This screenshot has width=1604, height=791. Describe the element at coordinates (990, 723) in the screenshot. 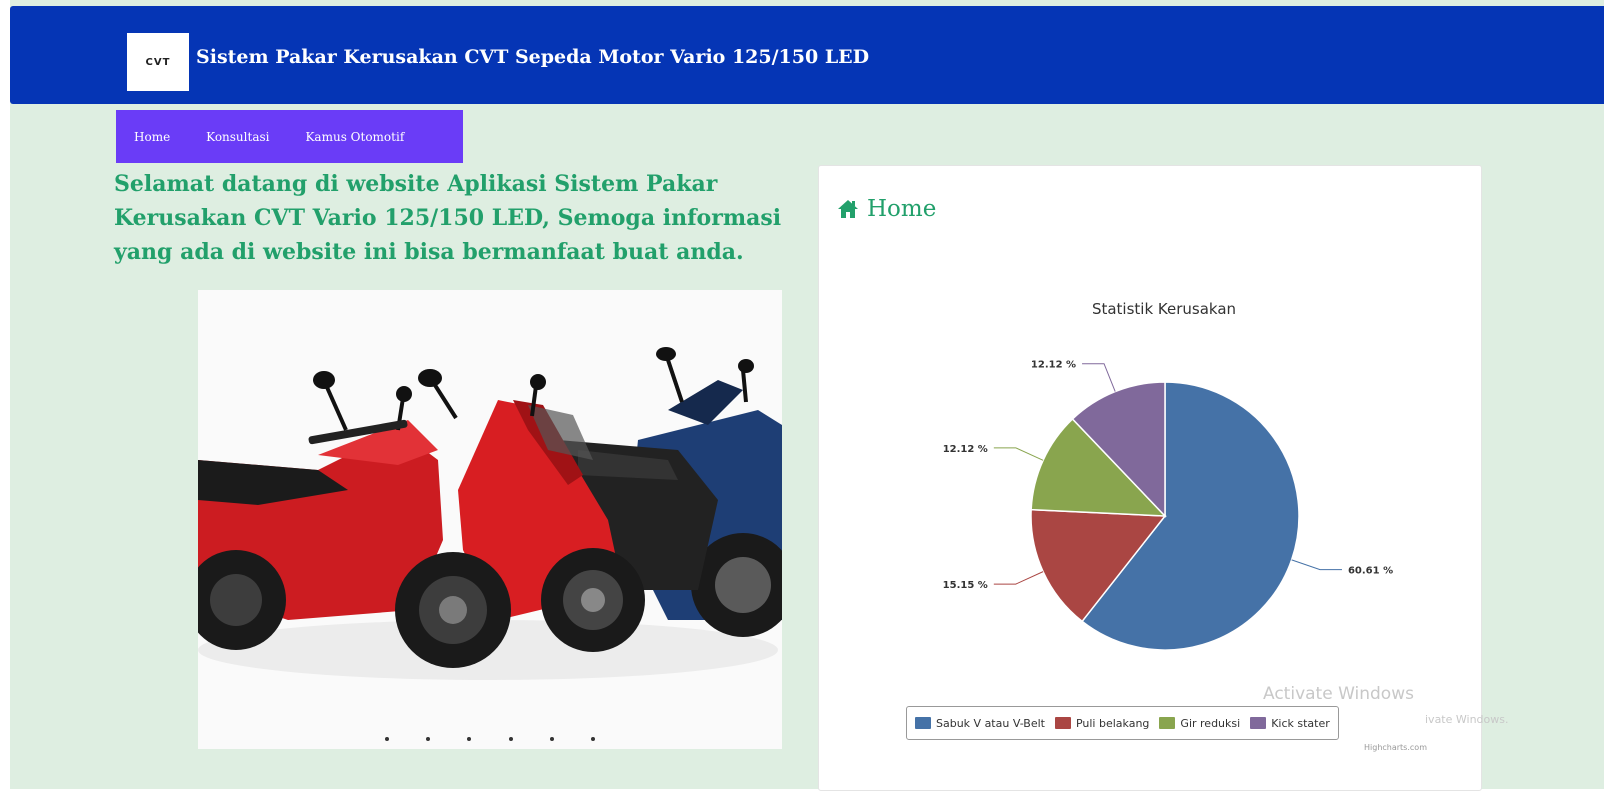

I see `legend-label: Sabuk V atau V-Belt` at that location.